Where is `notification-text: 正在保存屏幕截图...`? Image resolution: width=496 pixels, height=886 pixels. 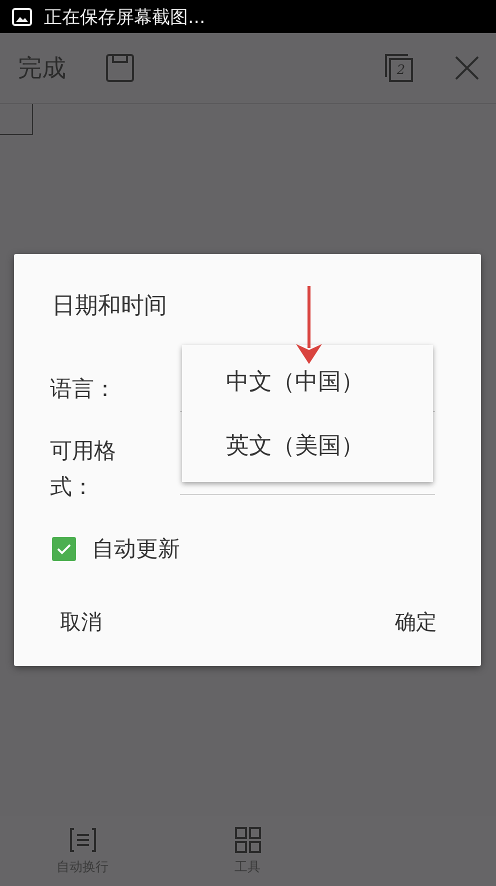 notification-text: 正在保存屏幕截图... is located at coordinates (125, 17).